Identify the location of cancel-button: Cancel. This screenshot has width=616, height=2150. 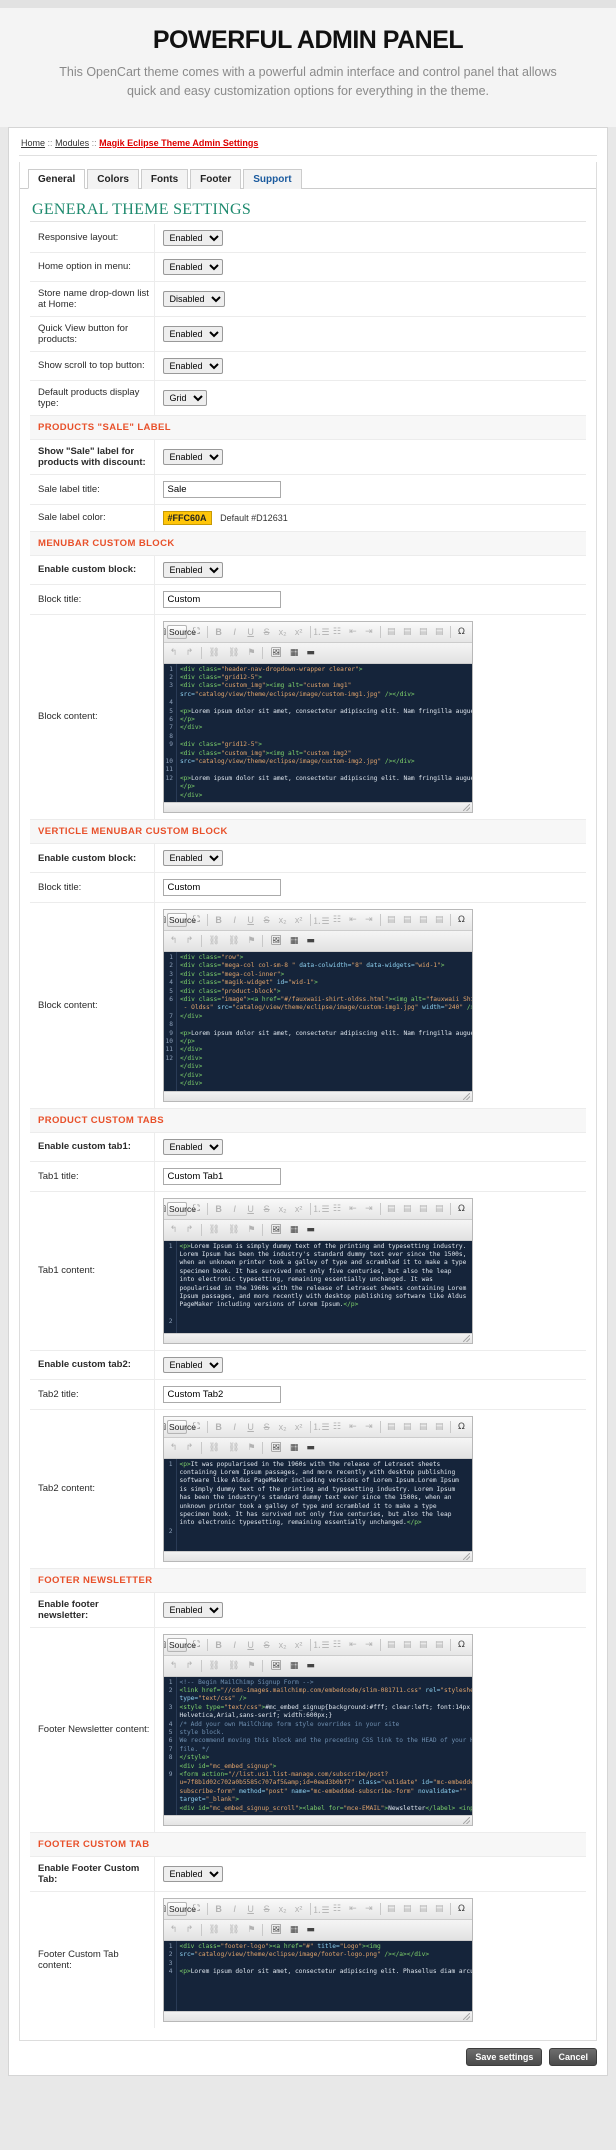
(573, 2057).